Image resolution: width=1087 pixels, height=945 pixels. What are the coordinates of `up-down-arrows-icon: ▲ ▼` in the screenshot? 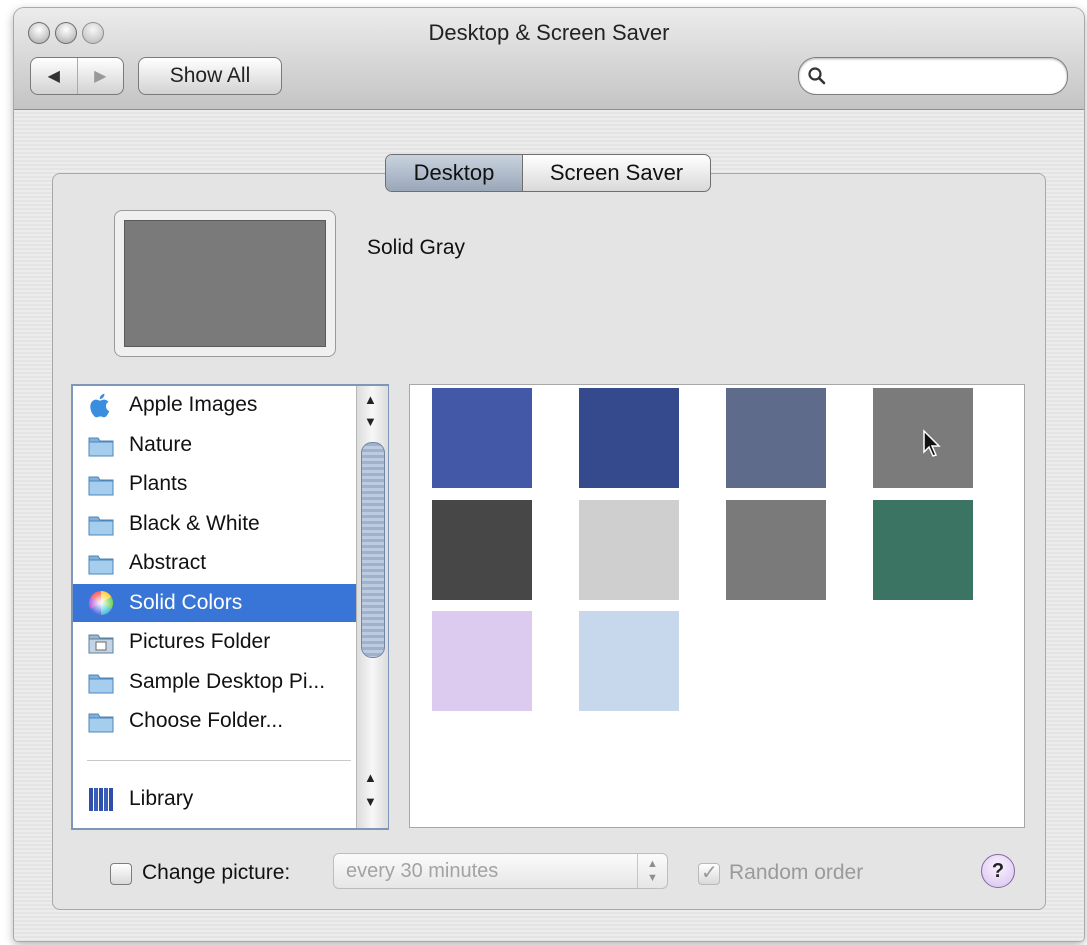 It's located at (652, 871).